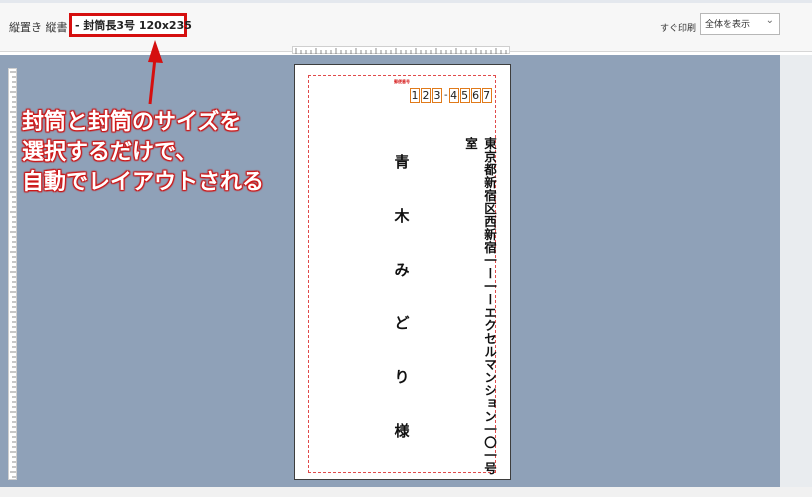 The width and height of the screenshot is (812, 497). I want to click on postal-code: 123-4567, so click(451, 95).